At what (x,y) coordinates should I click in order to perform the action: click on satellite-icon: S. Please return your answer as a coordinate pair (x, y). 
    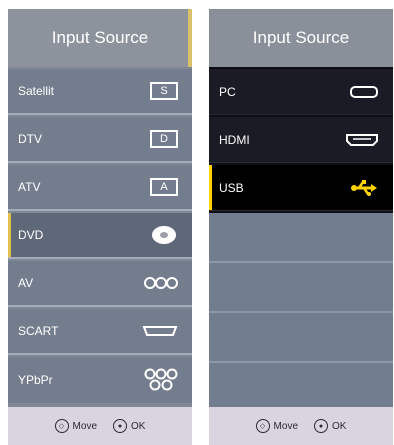
    Looking at the image, I should click on (164, 91).